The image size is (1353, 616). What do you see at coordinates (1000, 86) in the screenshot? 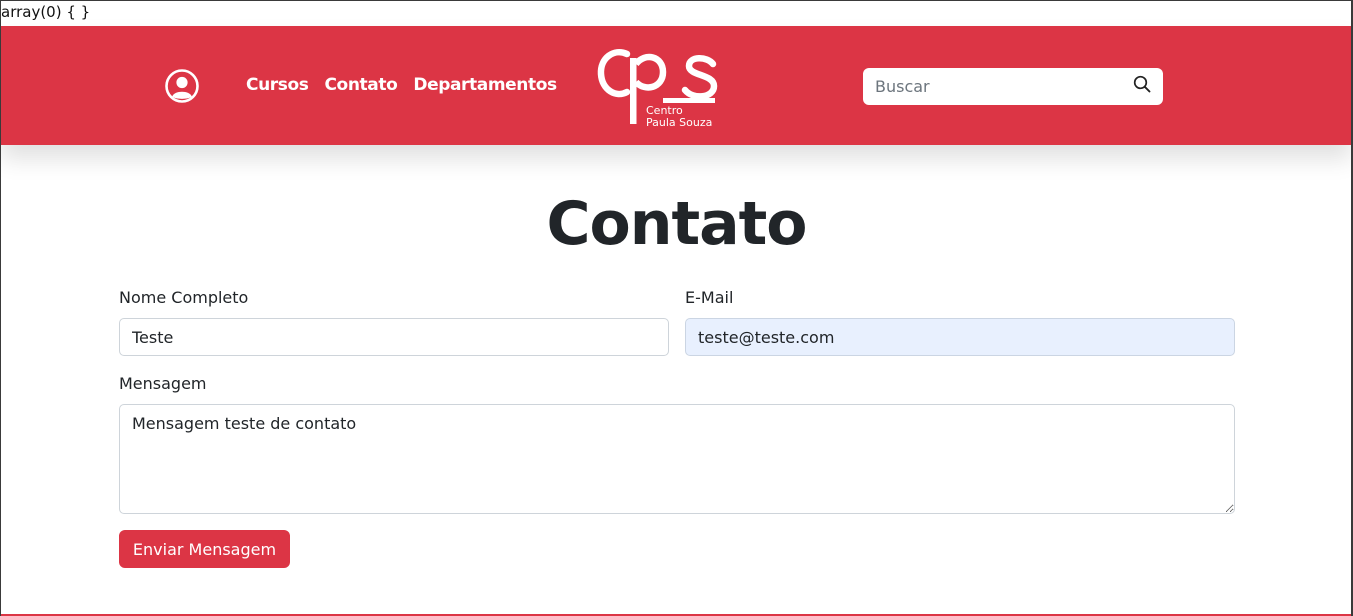
I see `search-input` at bounding box center [1000, 86].